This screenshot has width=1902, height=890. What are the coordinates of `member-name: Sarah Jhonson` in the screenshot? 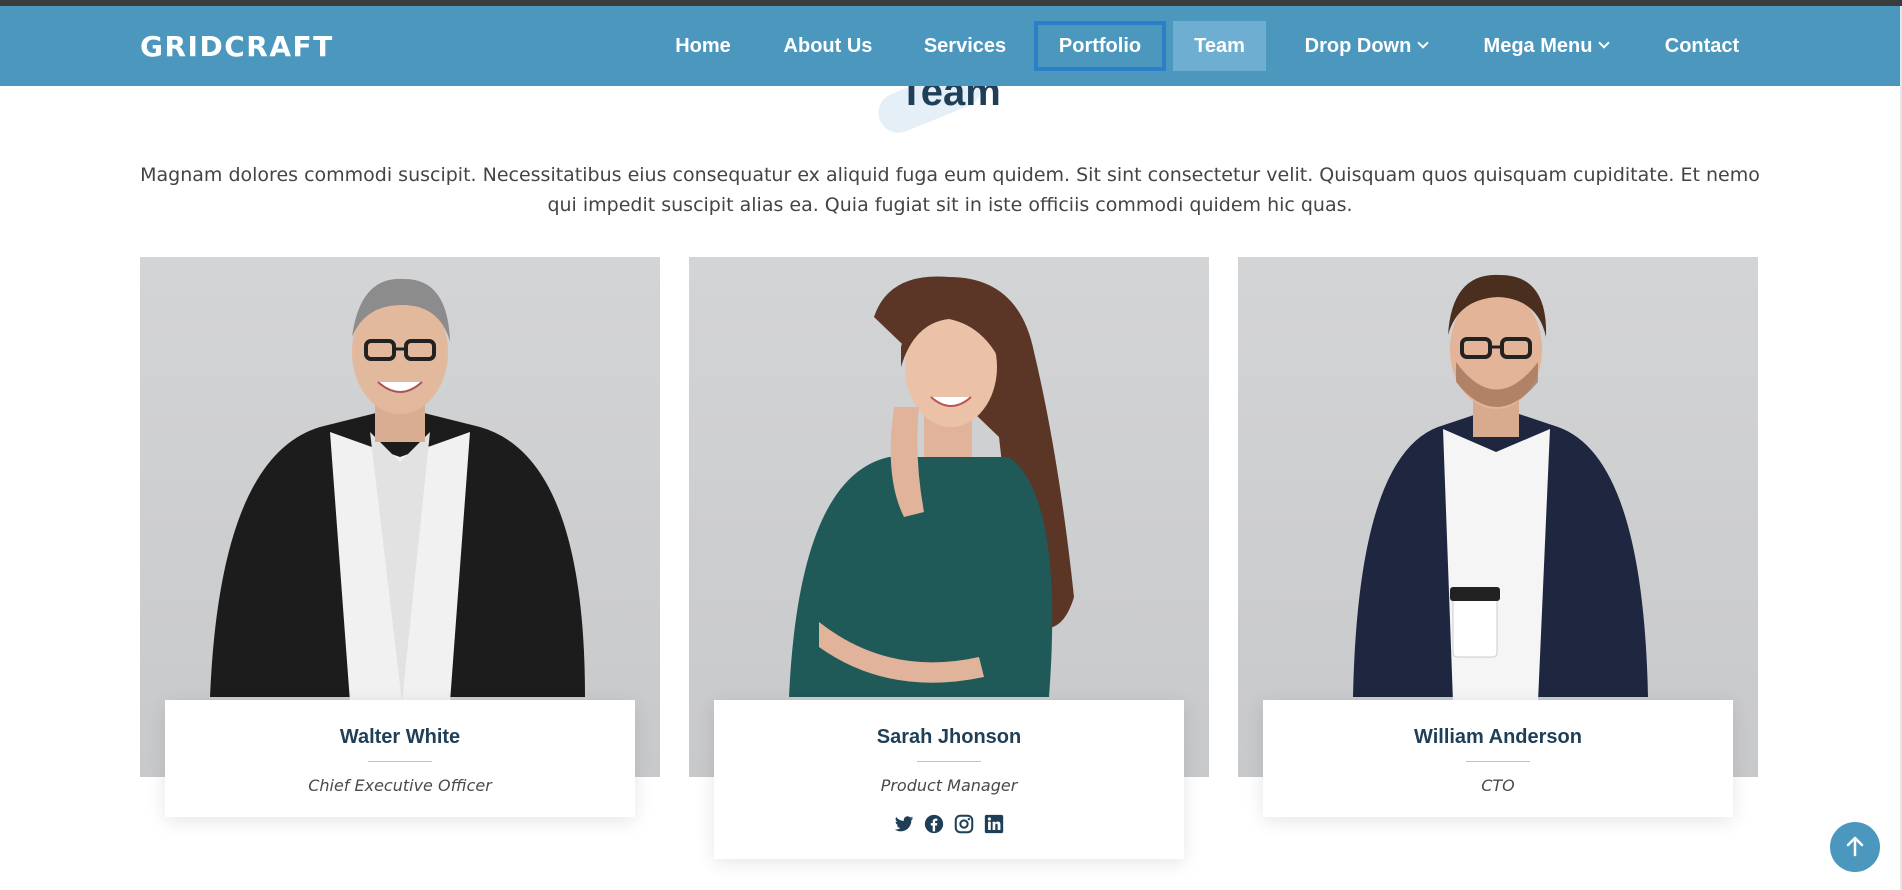 It's located at (949, 737).